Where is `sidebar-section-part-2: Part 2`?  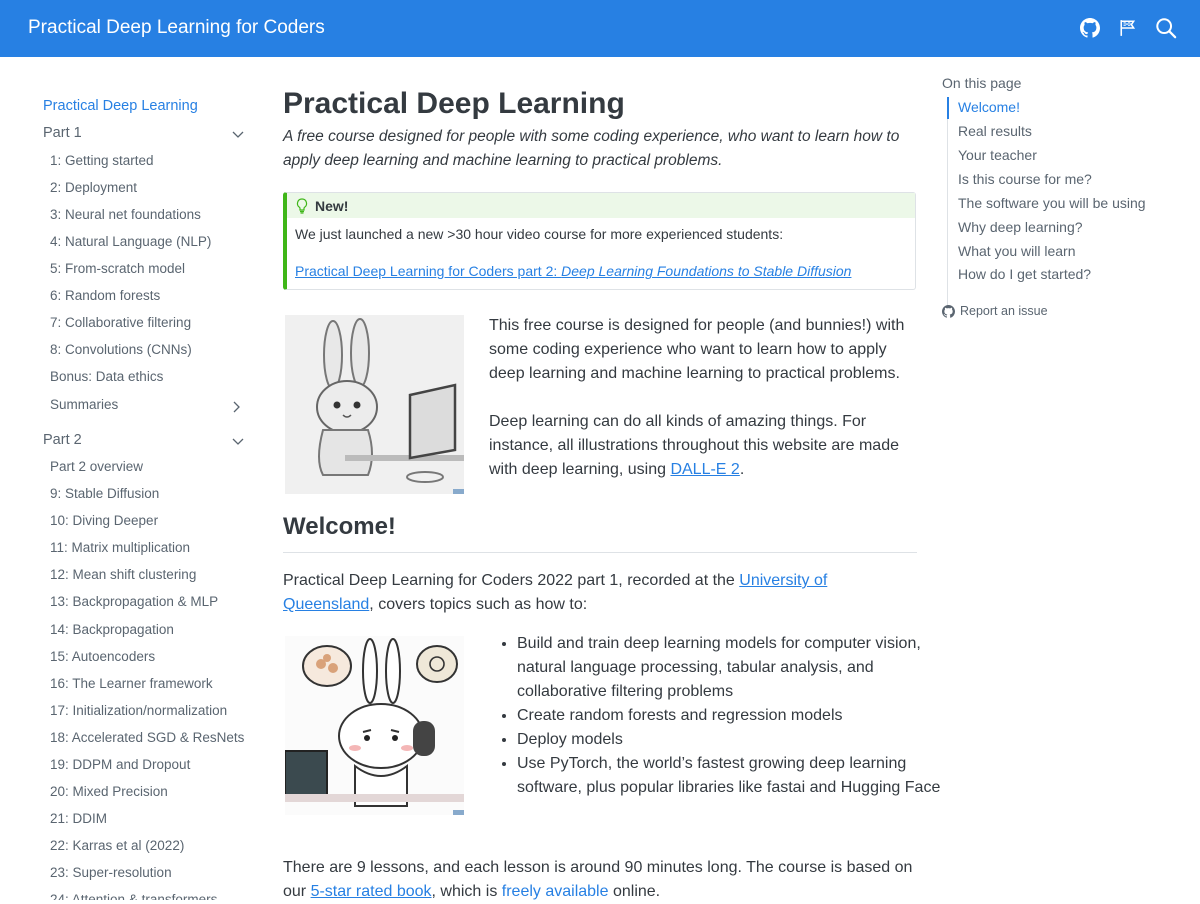
sidebar-section-part-2: Part 2 is located at coordinates (144, 440).